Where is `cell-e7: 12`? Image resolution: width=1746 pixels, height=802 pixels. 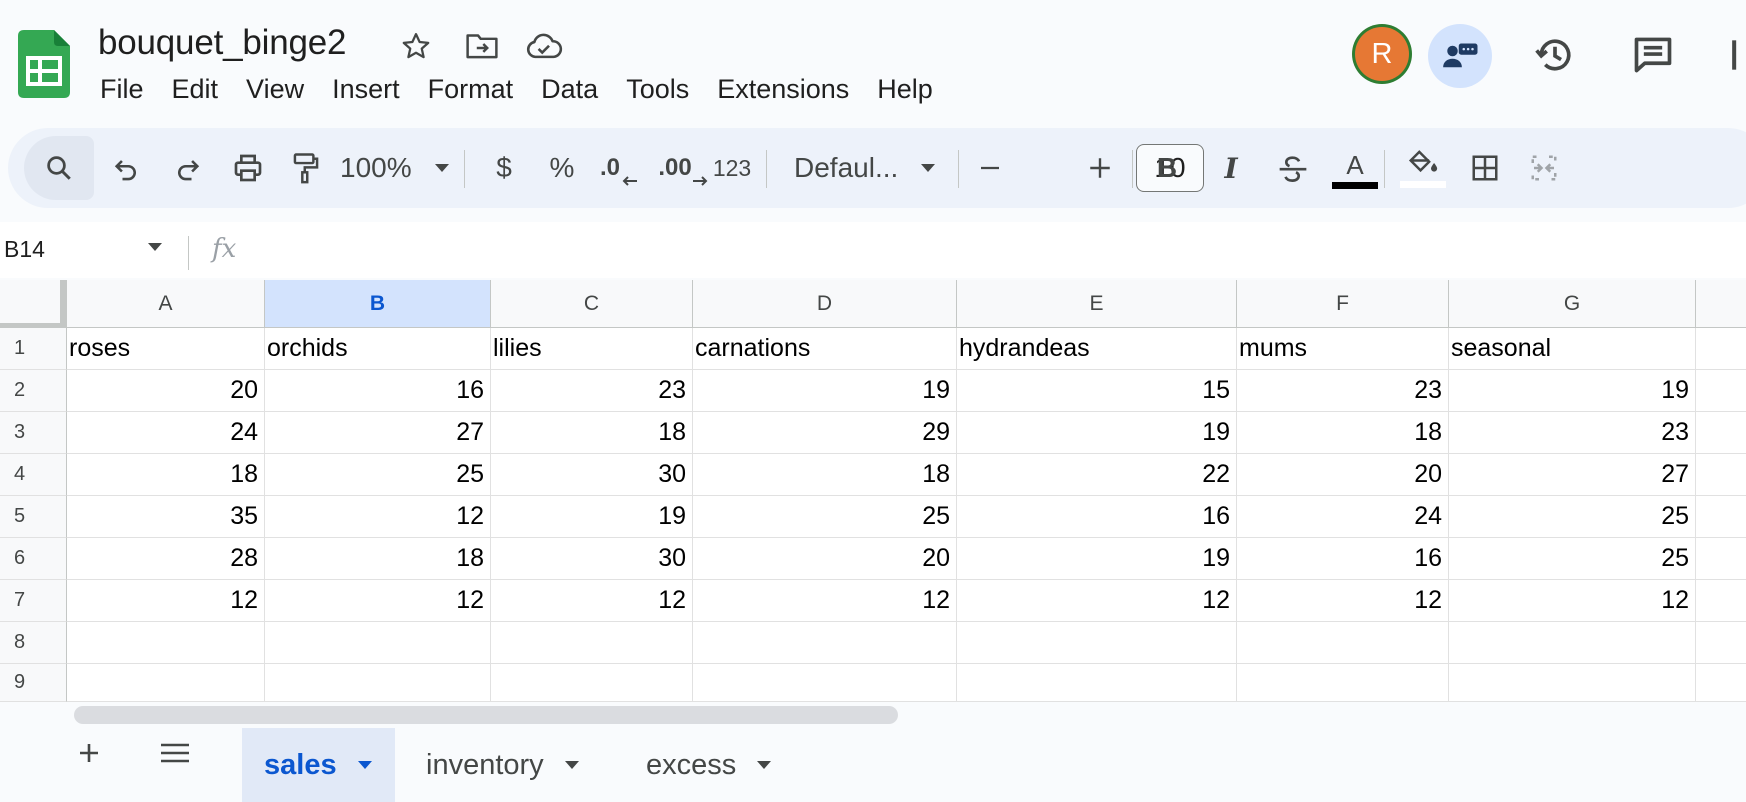 cell-e7: 12 is located at coordinates (1097, 601).